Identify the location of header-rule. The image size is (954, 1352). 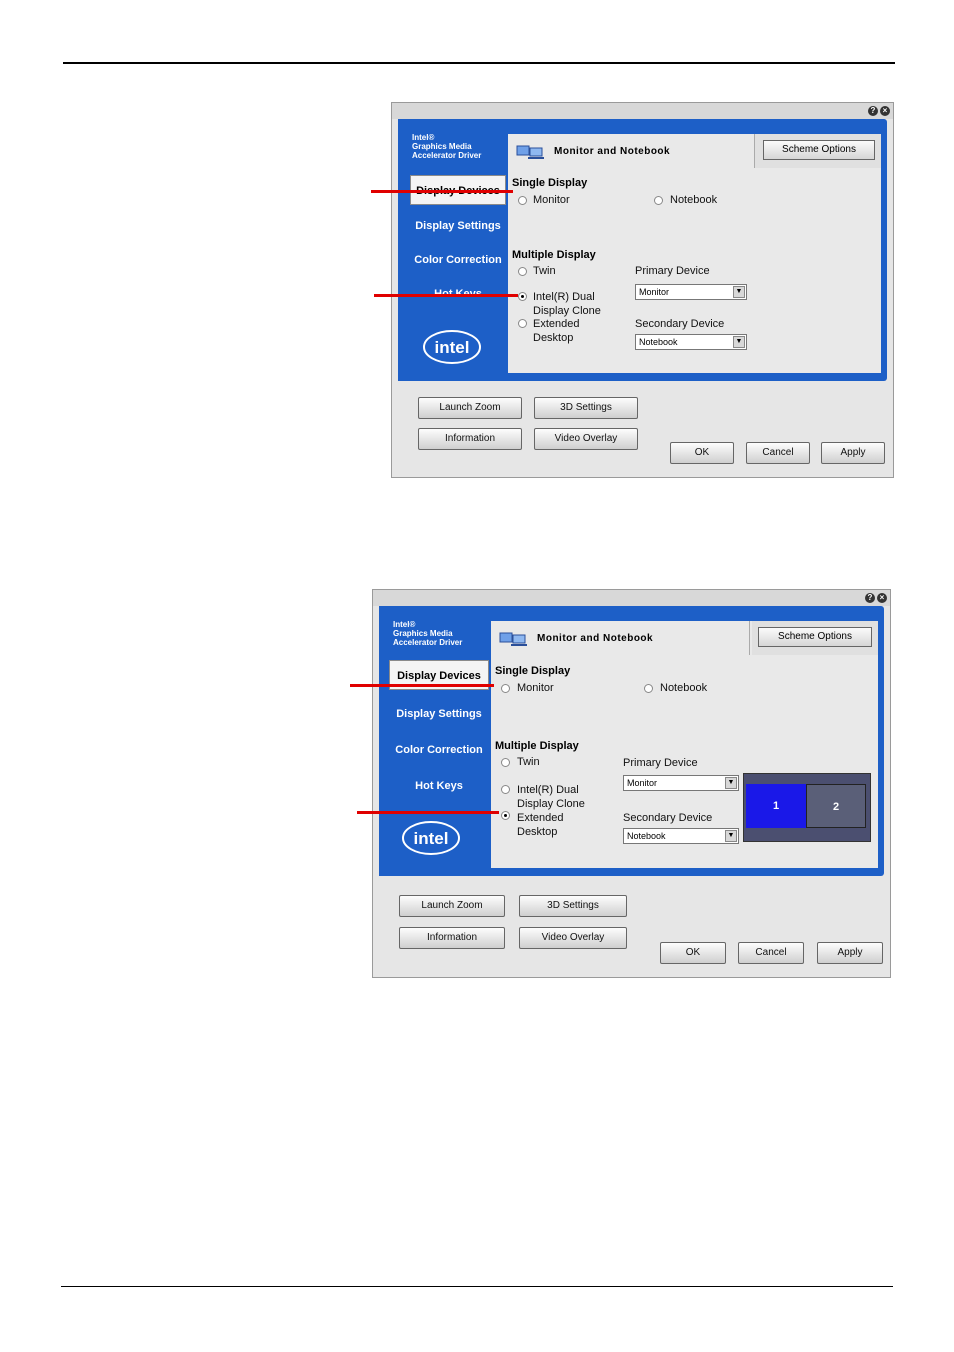
(479, 63).